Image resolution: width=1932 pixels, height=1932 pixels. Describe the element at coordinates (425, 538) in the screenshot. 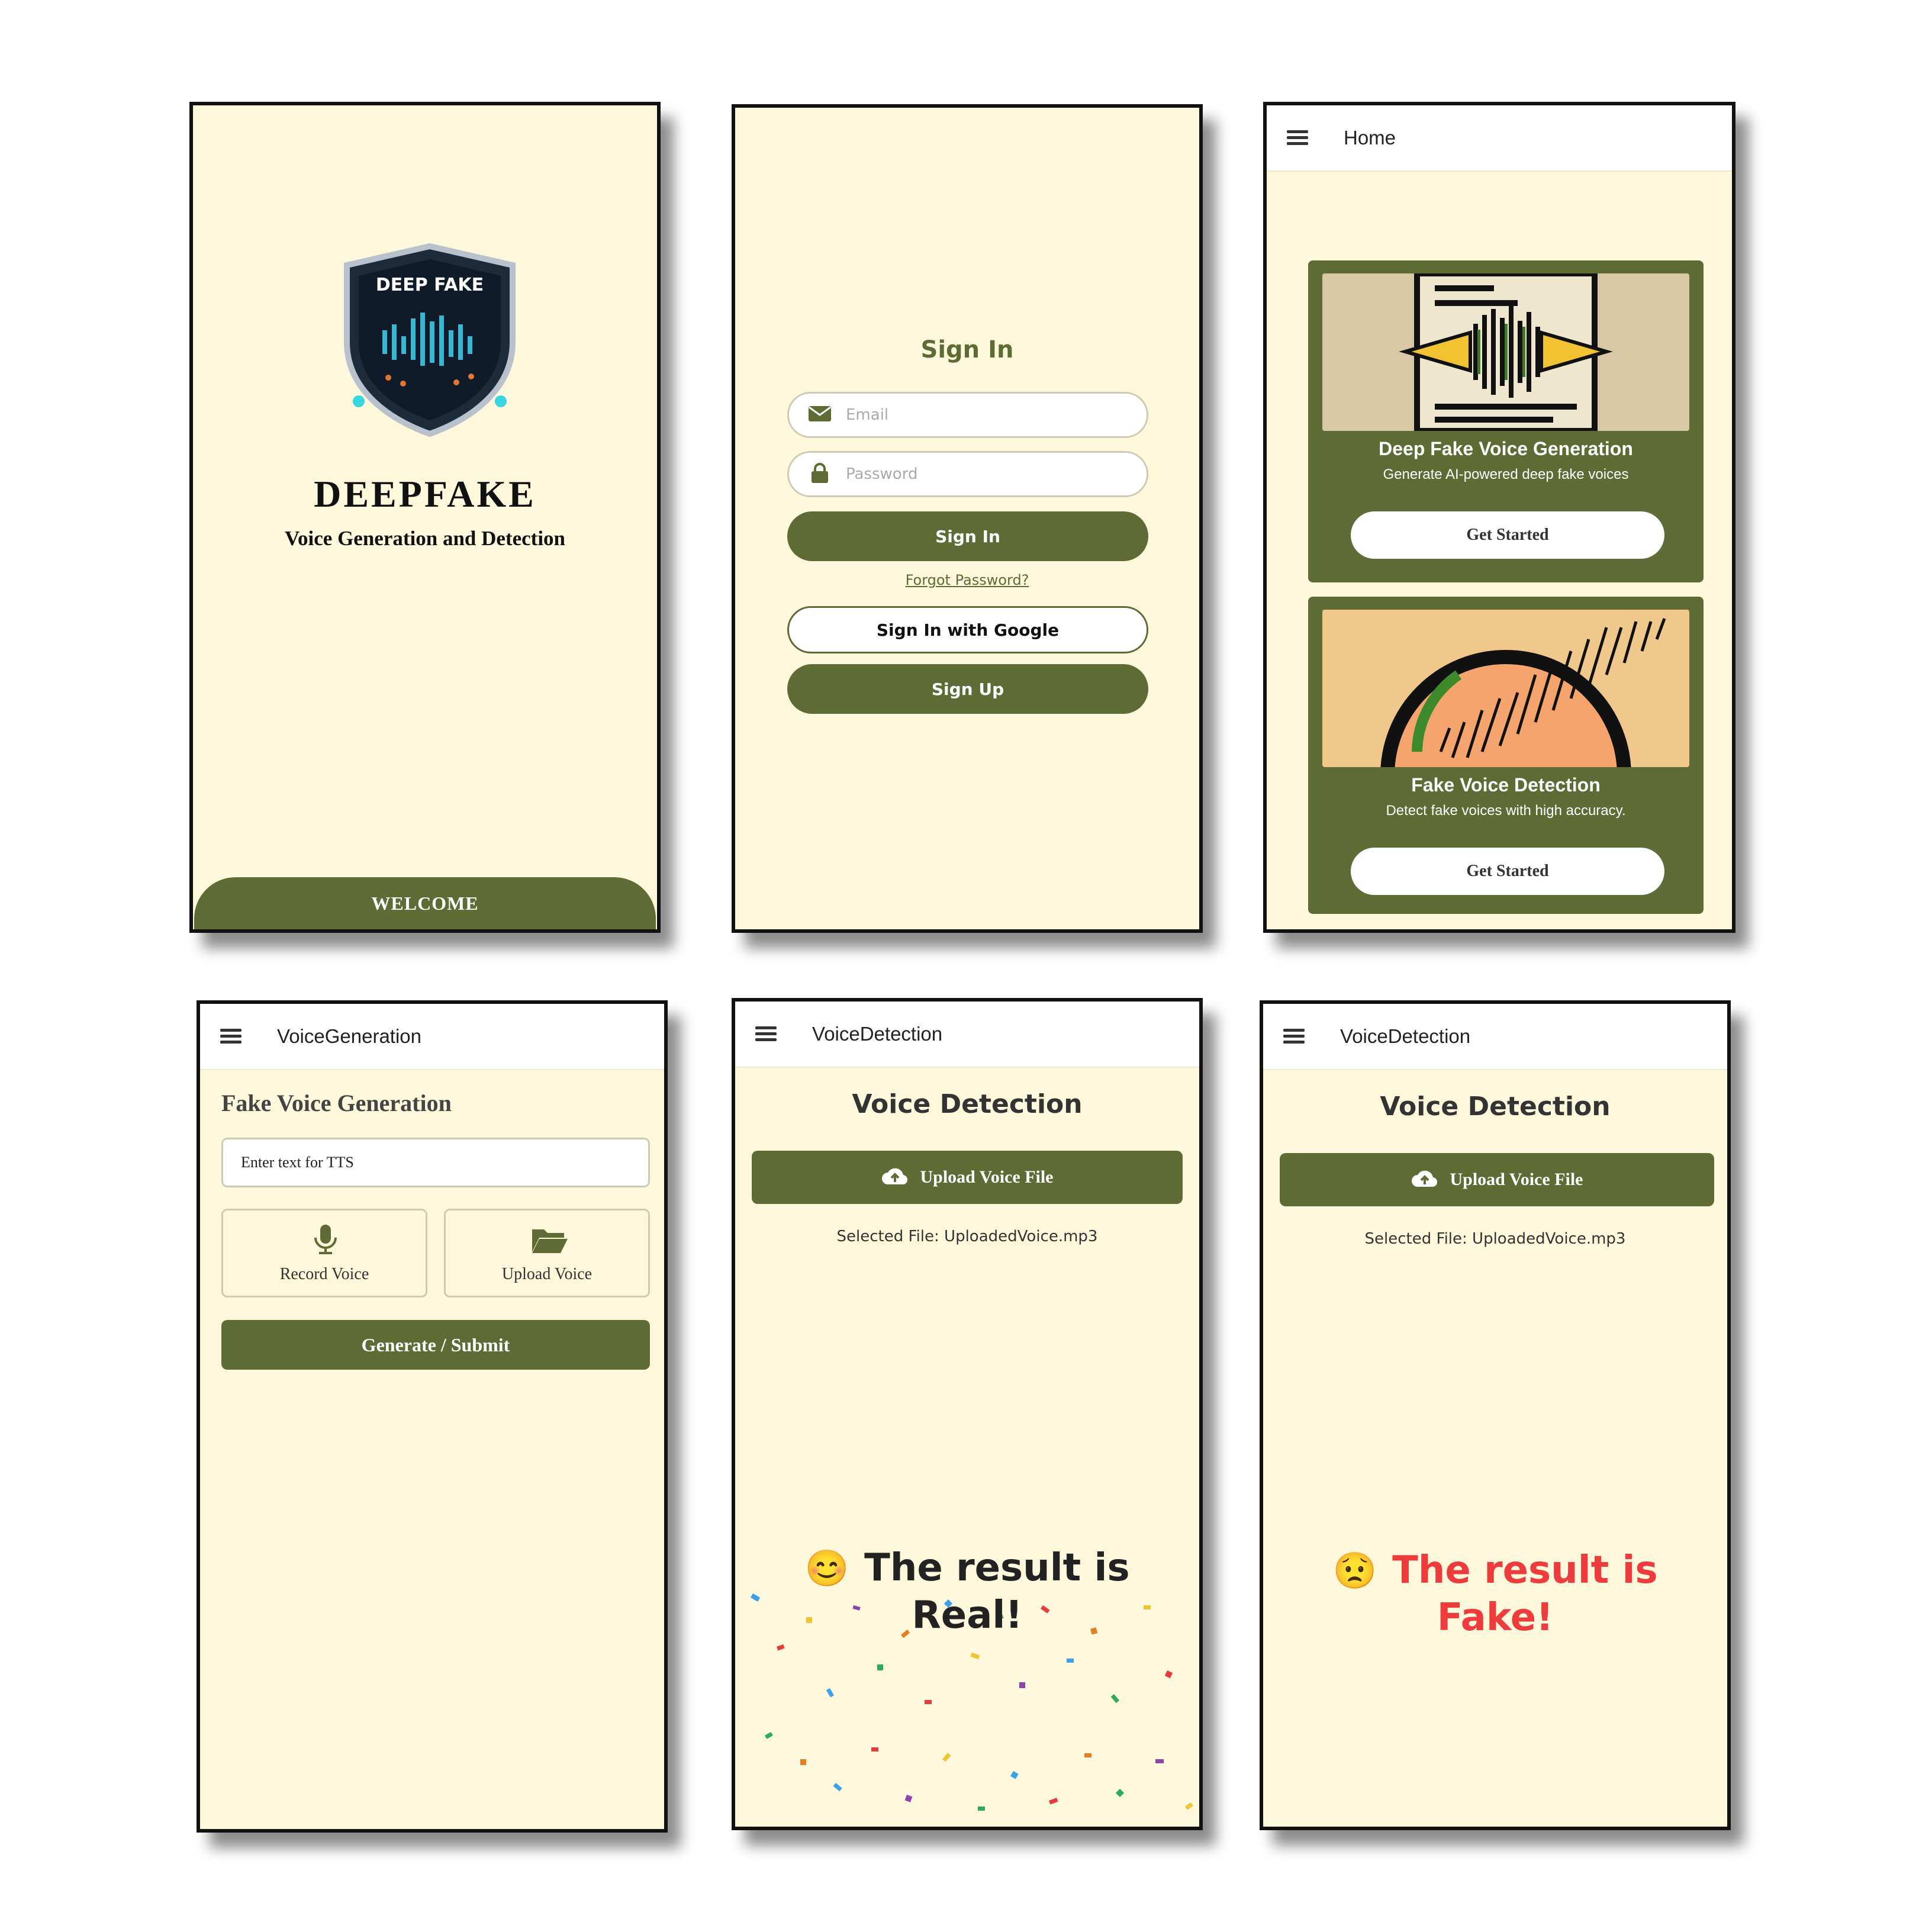

I see `app-subtitle: Voice Generation and Detection` at that location.